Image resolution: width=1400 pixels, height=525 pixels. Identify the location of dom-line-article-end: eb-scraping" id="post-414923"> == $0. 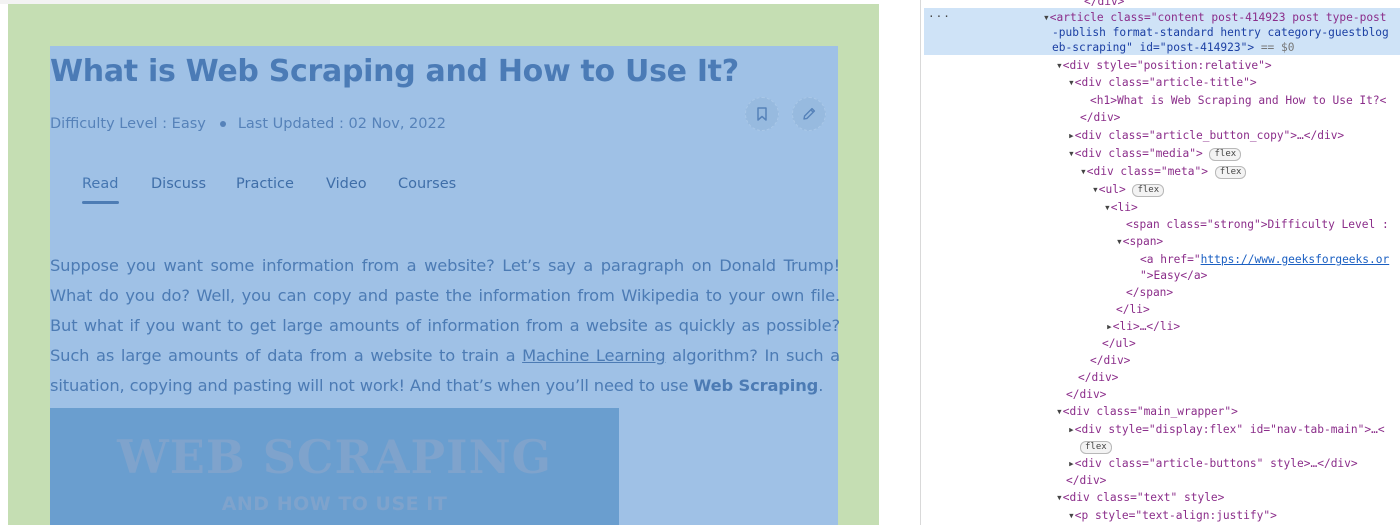
(1173, 47).